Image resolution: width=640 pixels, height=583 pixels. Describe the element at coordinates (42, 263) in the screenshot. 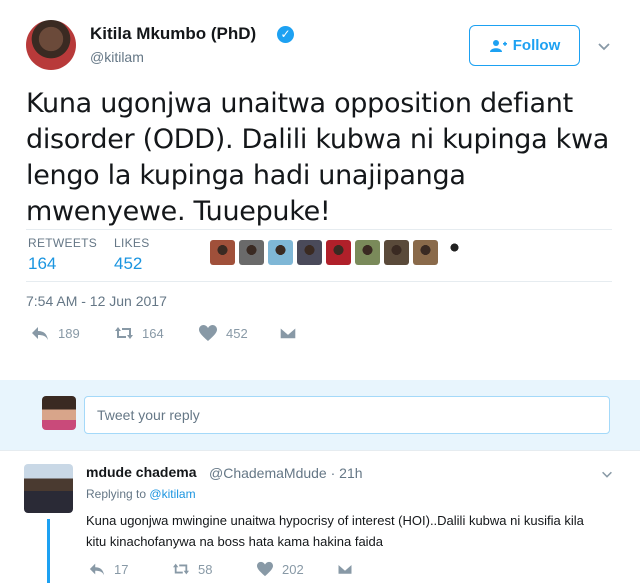

I see `retweets-count: 164` at that location.